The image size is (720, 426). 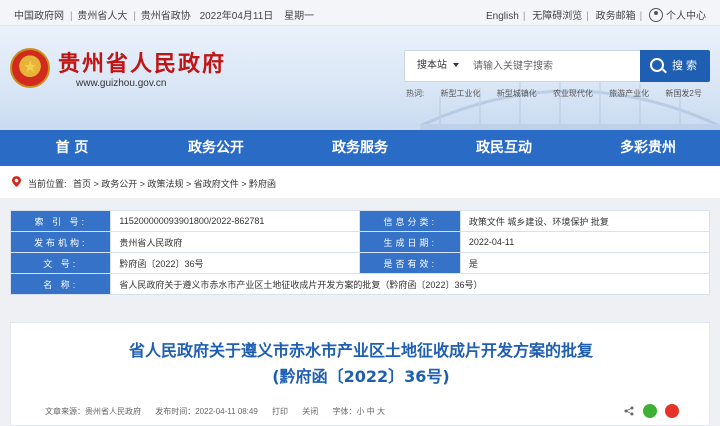 I want to click on article-published: 发布时间：2022-04-11 08:49, so click(x=206, y=411).